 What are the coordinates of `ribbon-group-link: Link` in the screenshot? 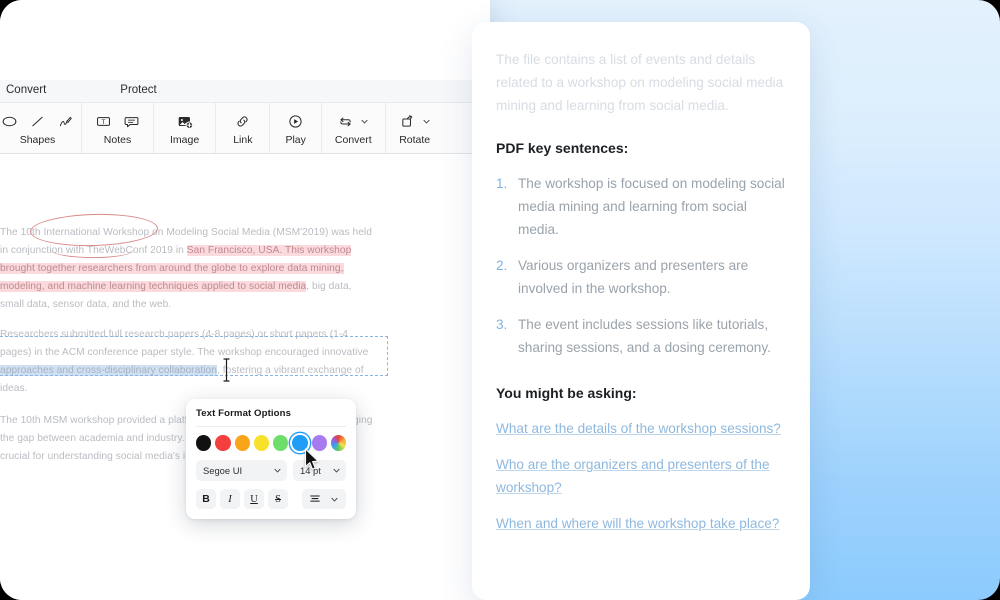 It's located at (243, 128).